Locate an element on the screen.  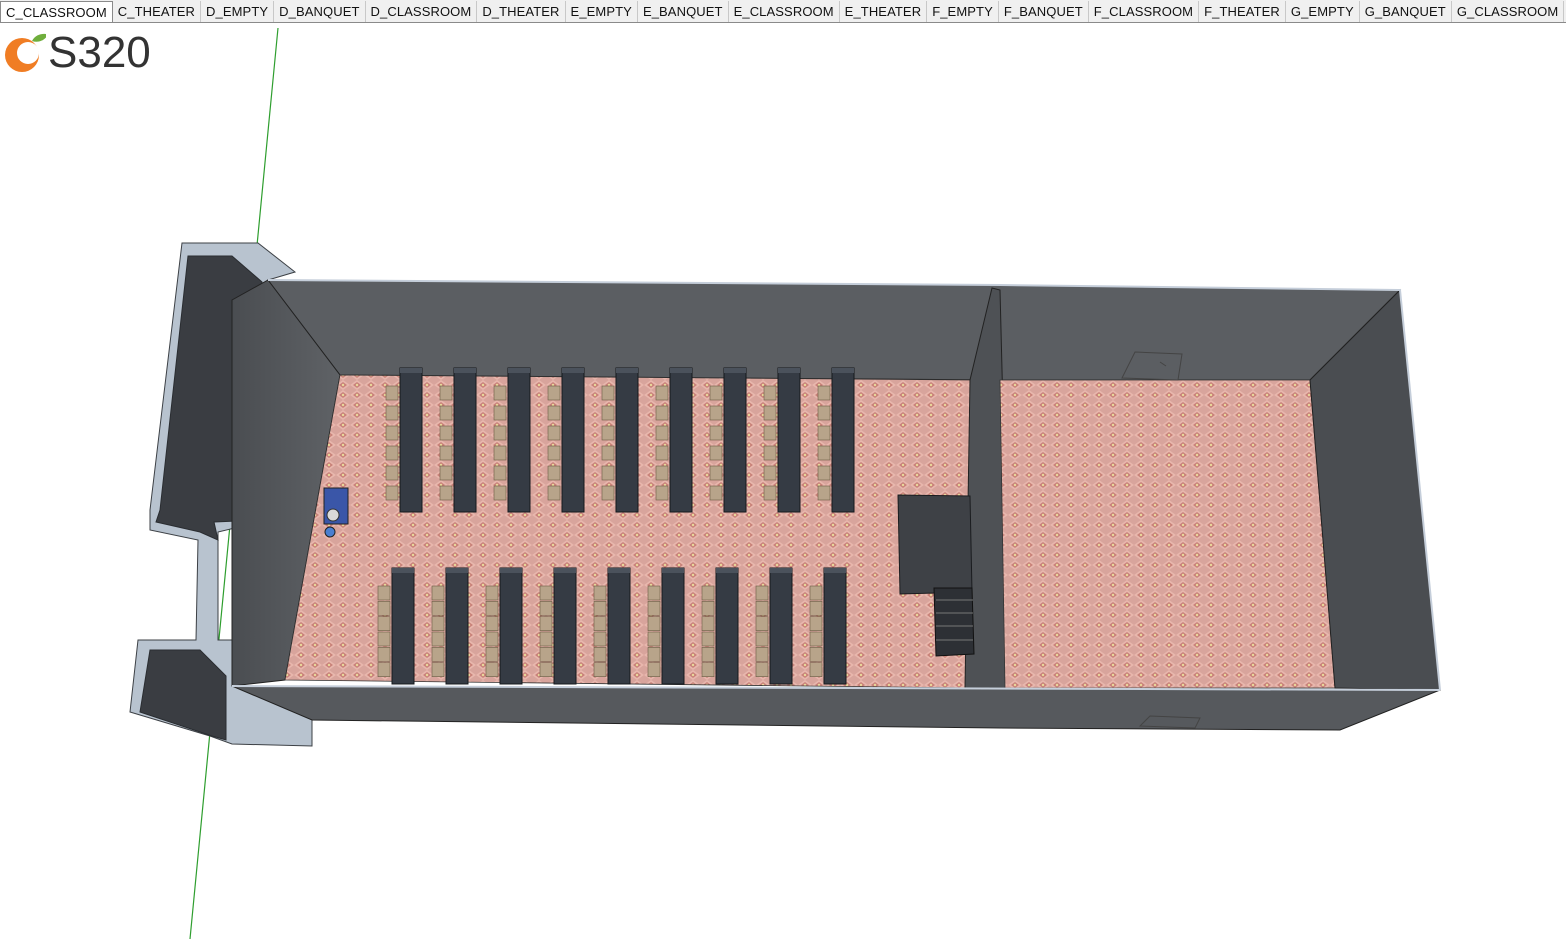
scene-tab-d-classroom: D_CLASSROOM is located at coordinates (422, 11).